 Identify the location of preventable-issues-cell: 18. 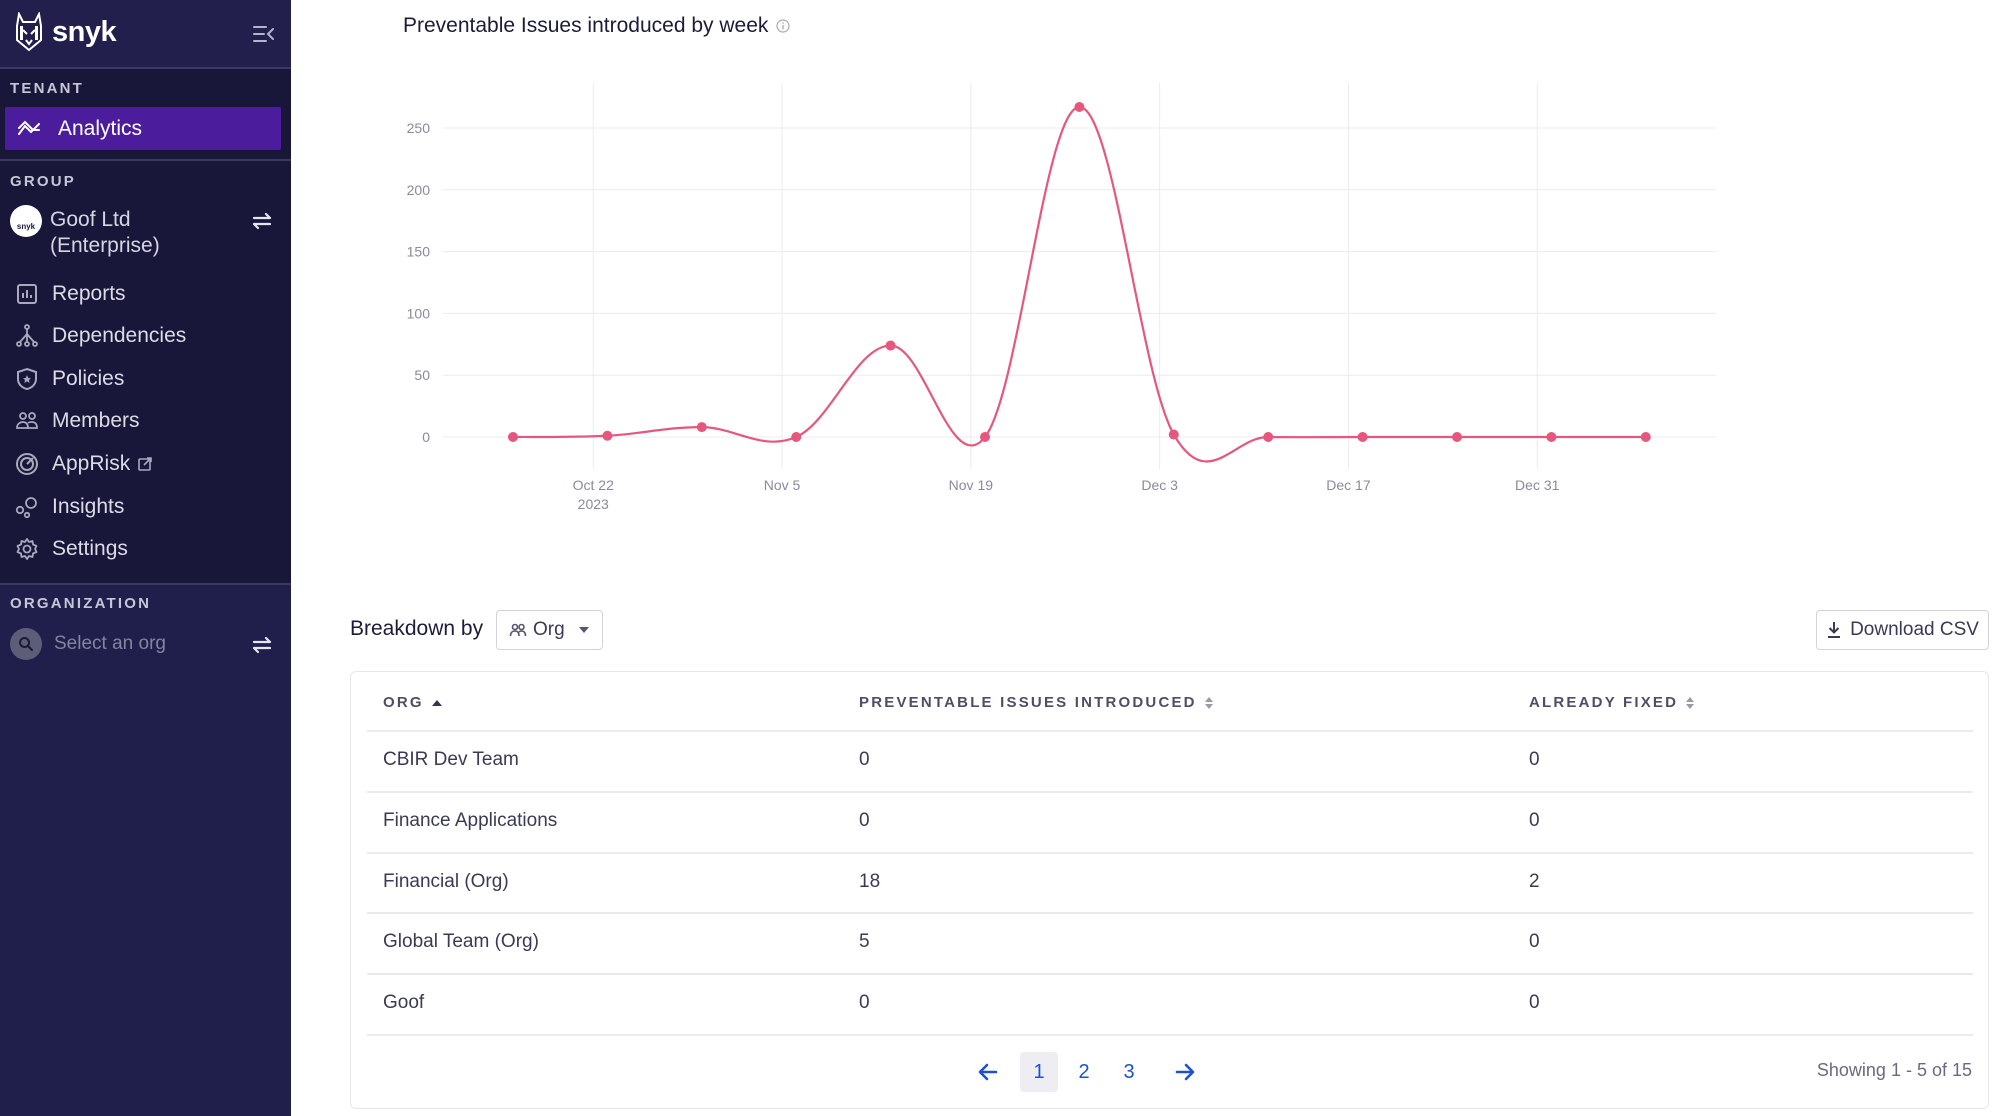
(870, 881).